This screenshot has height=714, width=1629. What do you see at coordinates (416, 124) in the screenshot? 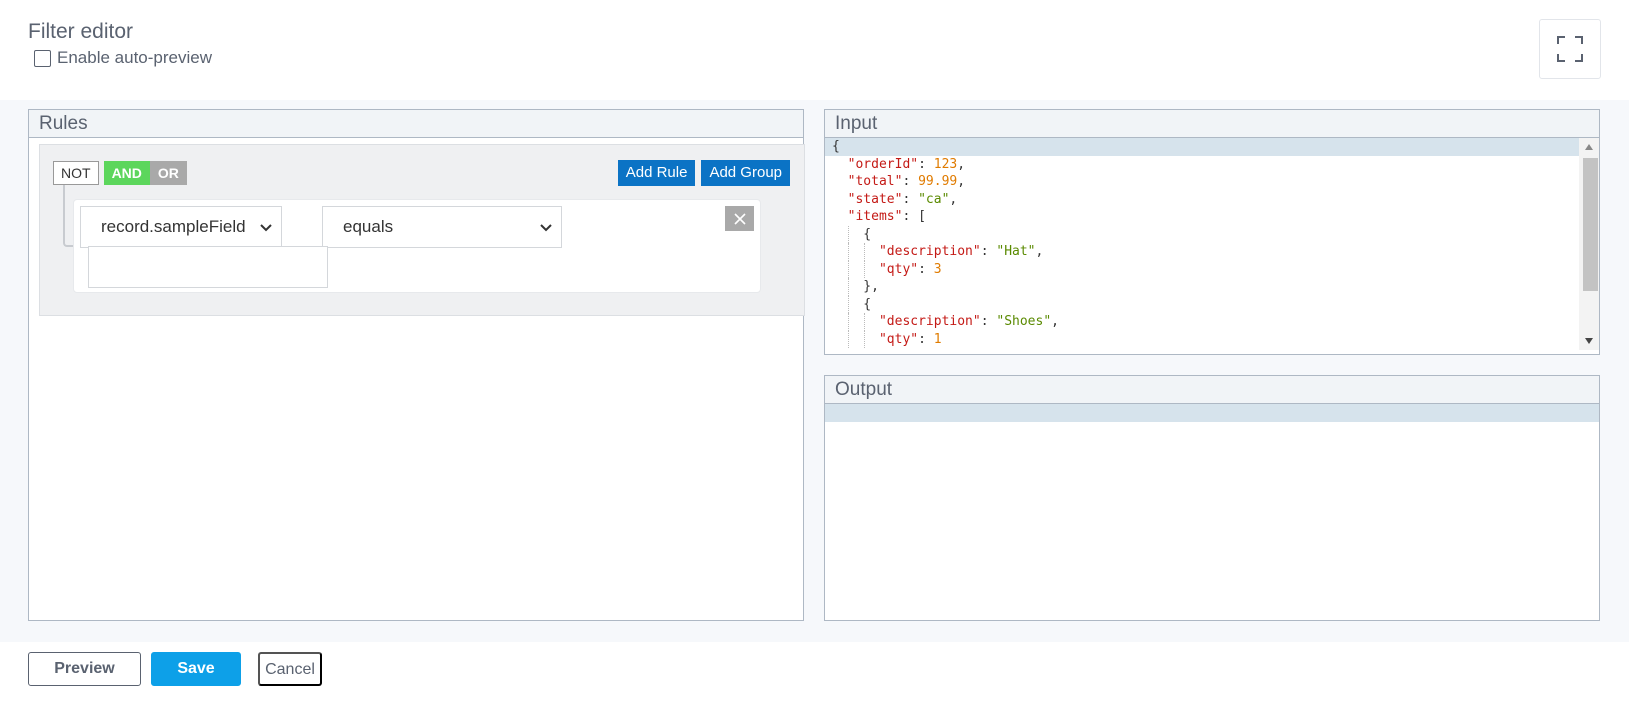
I see `rules-panel-title: Rules` at bounding box center [416, 124].